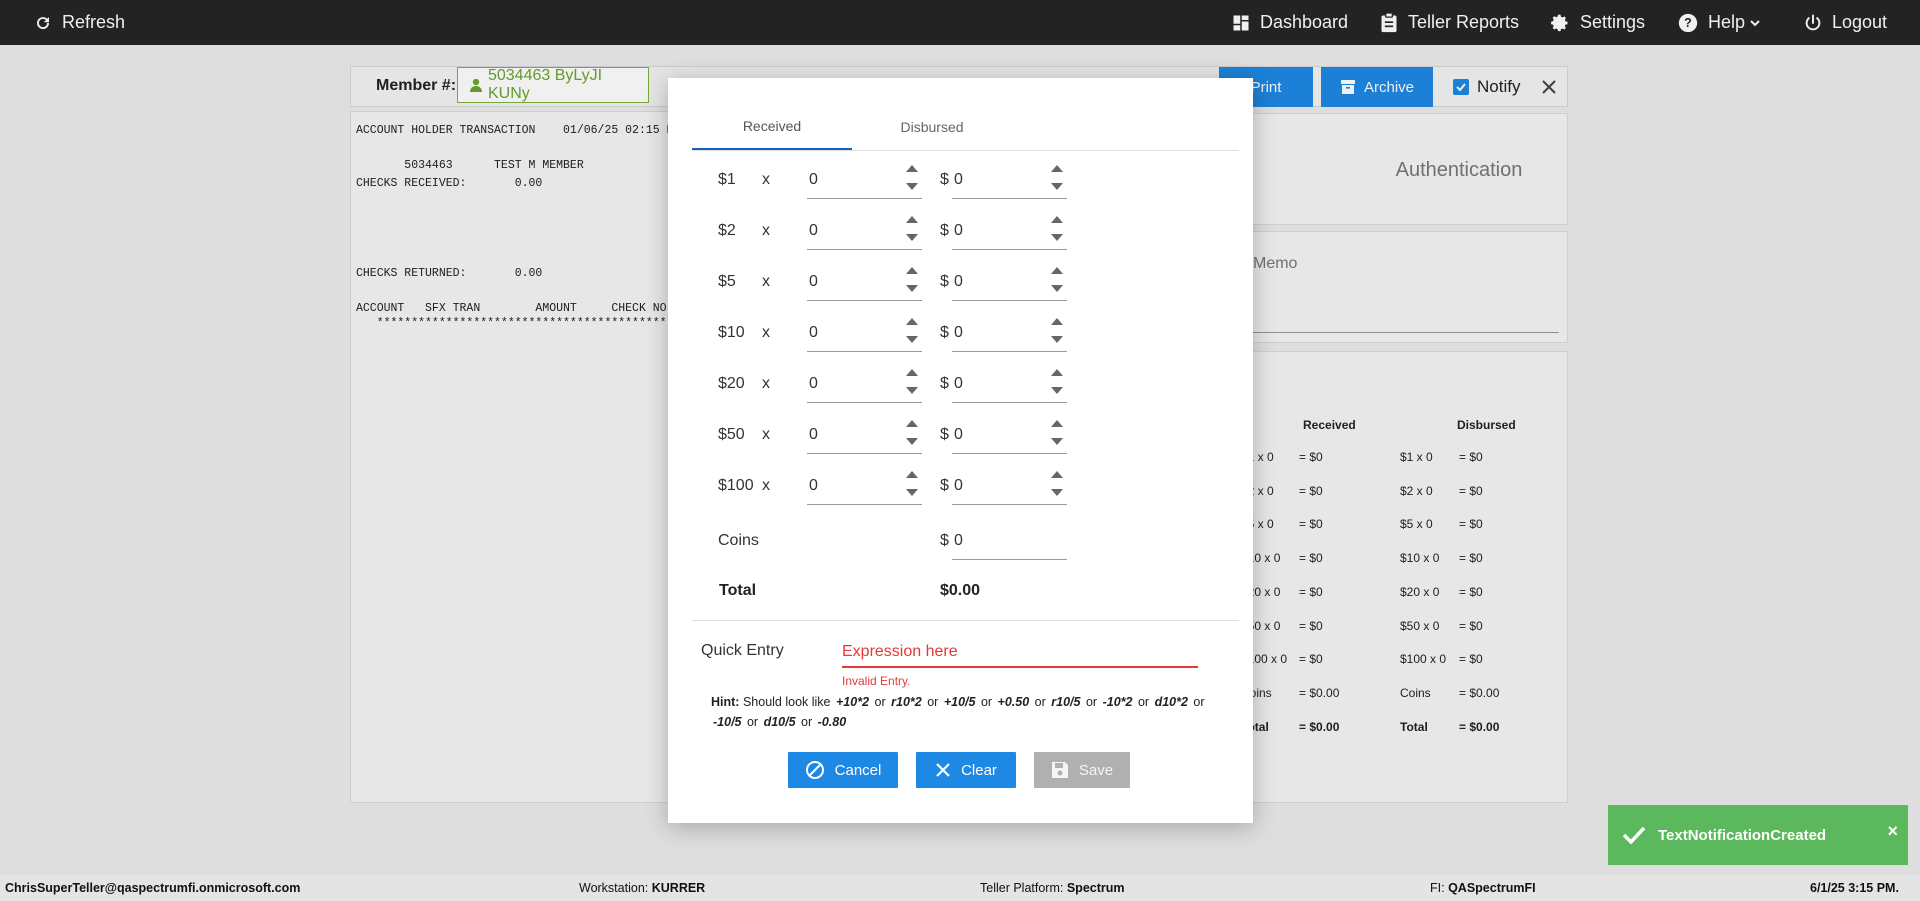  Describe the element at coordinates (1059, 770) in the screenshot. I see `floppy-icon` at that location.